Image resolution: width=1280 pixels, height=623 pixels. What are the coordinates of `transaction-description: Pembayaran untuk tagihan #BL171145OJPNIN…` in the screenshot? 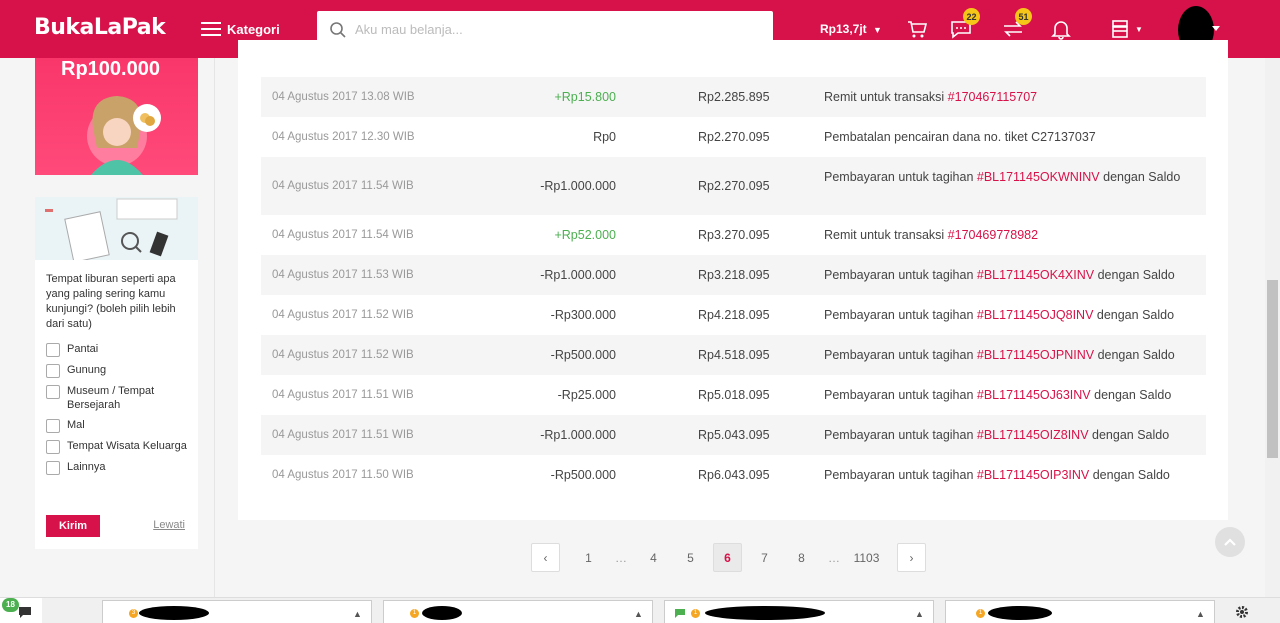 It's located at (1011, 355).